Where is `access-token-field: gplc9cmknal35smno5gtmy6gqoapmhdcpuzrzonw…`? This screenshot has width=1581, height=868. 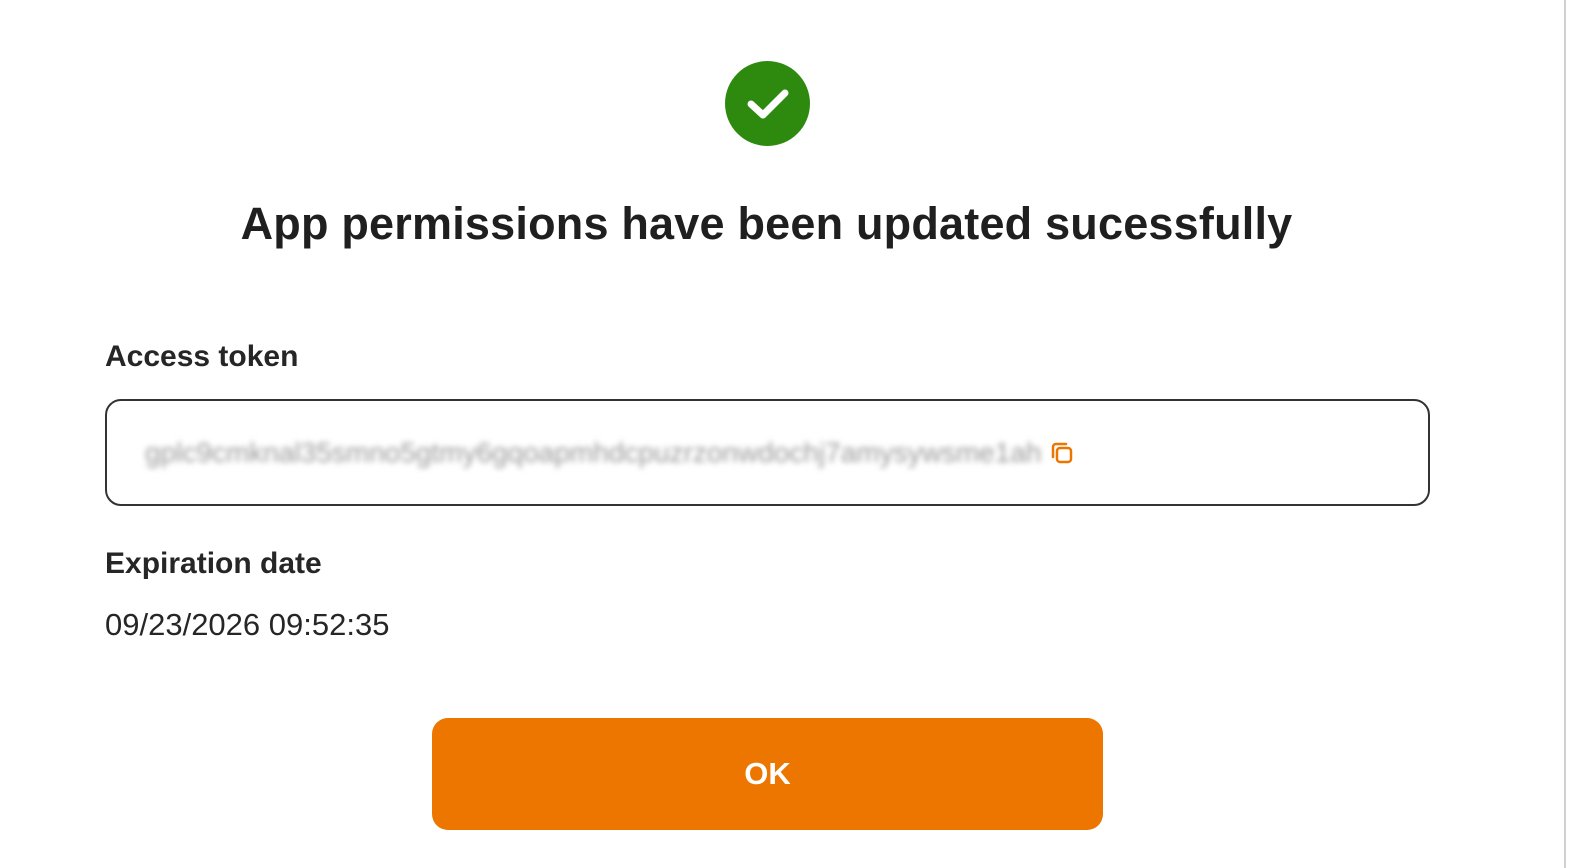 access-token-field: gplc9cmknal35smno5gtmy6gqoapmhdcpuzrzonw… is located at coordinates (767, 452).